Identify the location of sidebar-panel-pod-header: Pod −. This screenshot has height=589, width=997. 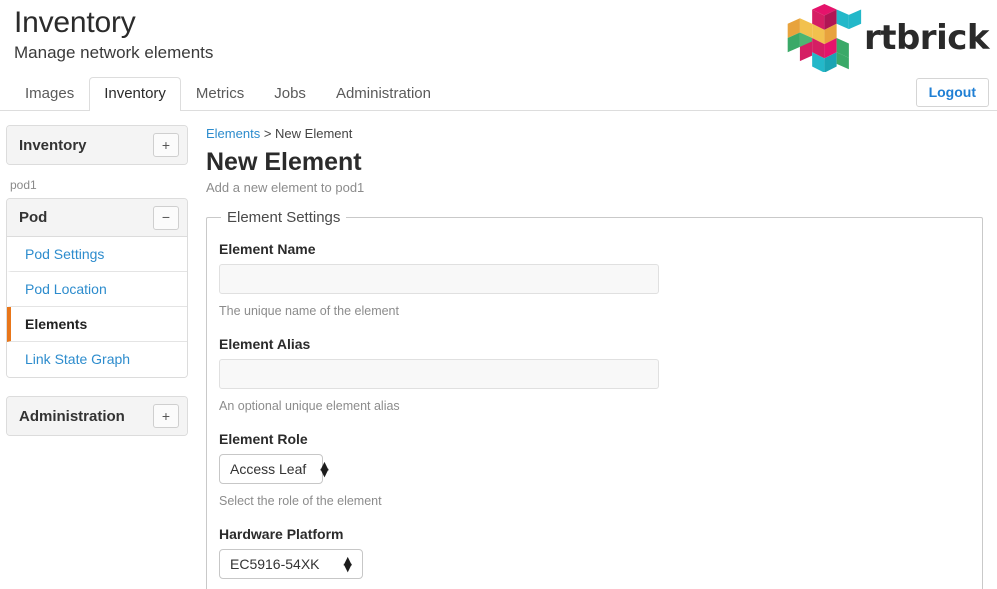
(97, 218).